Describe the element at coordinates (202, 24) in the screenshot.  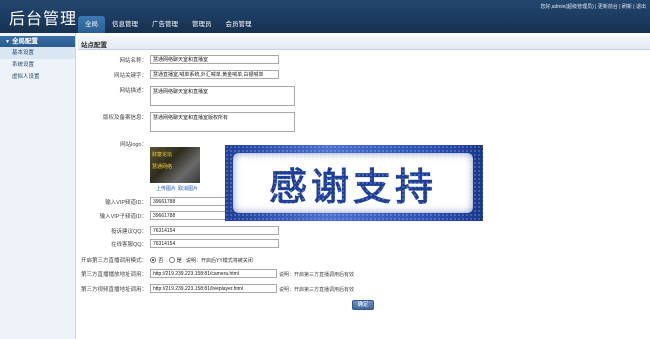
I see `nav-tab-3: 管理员` at that location.